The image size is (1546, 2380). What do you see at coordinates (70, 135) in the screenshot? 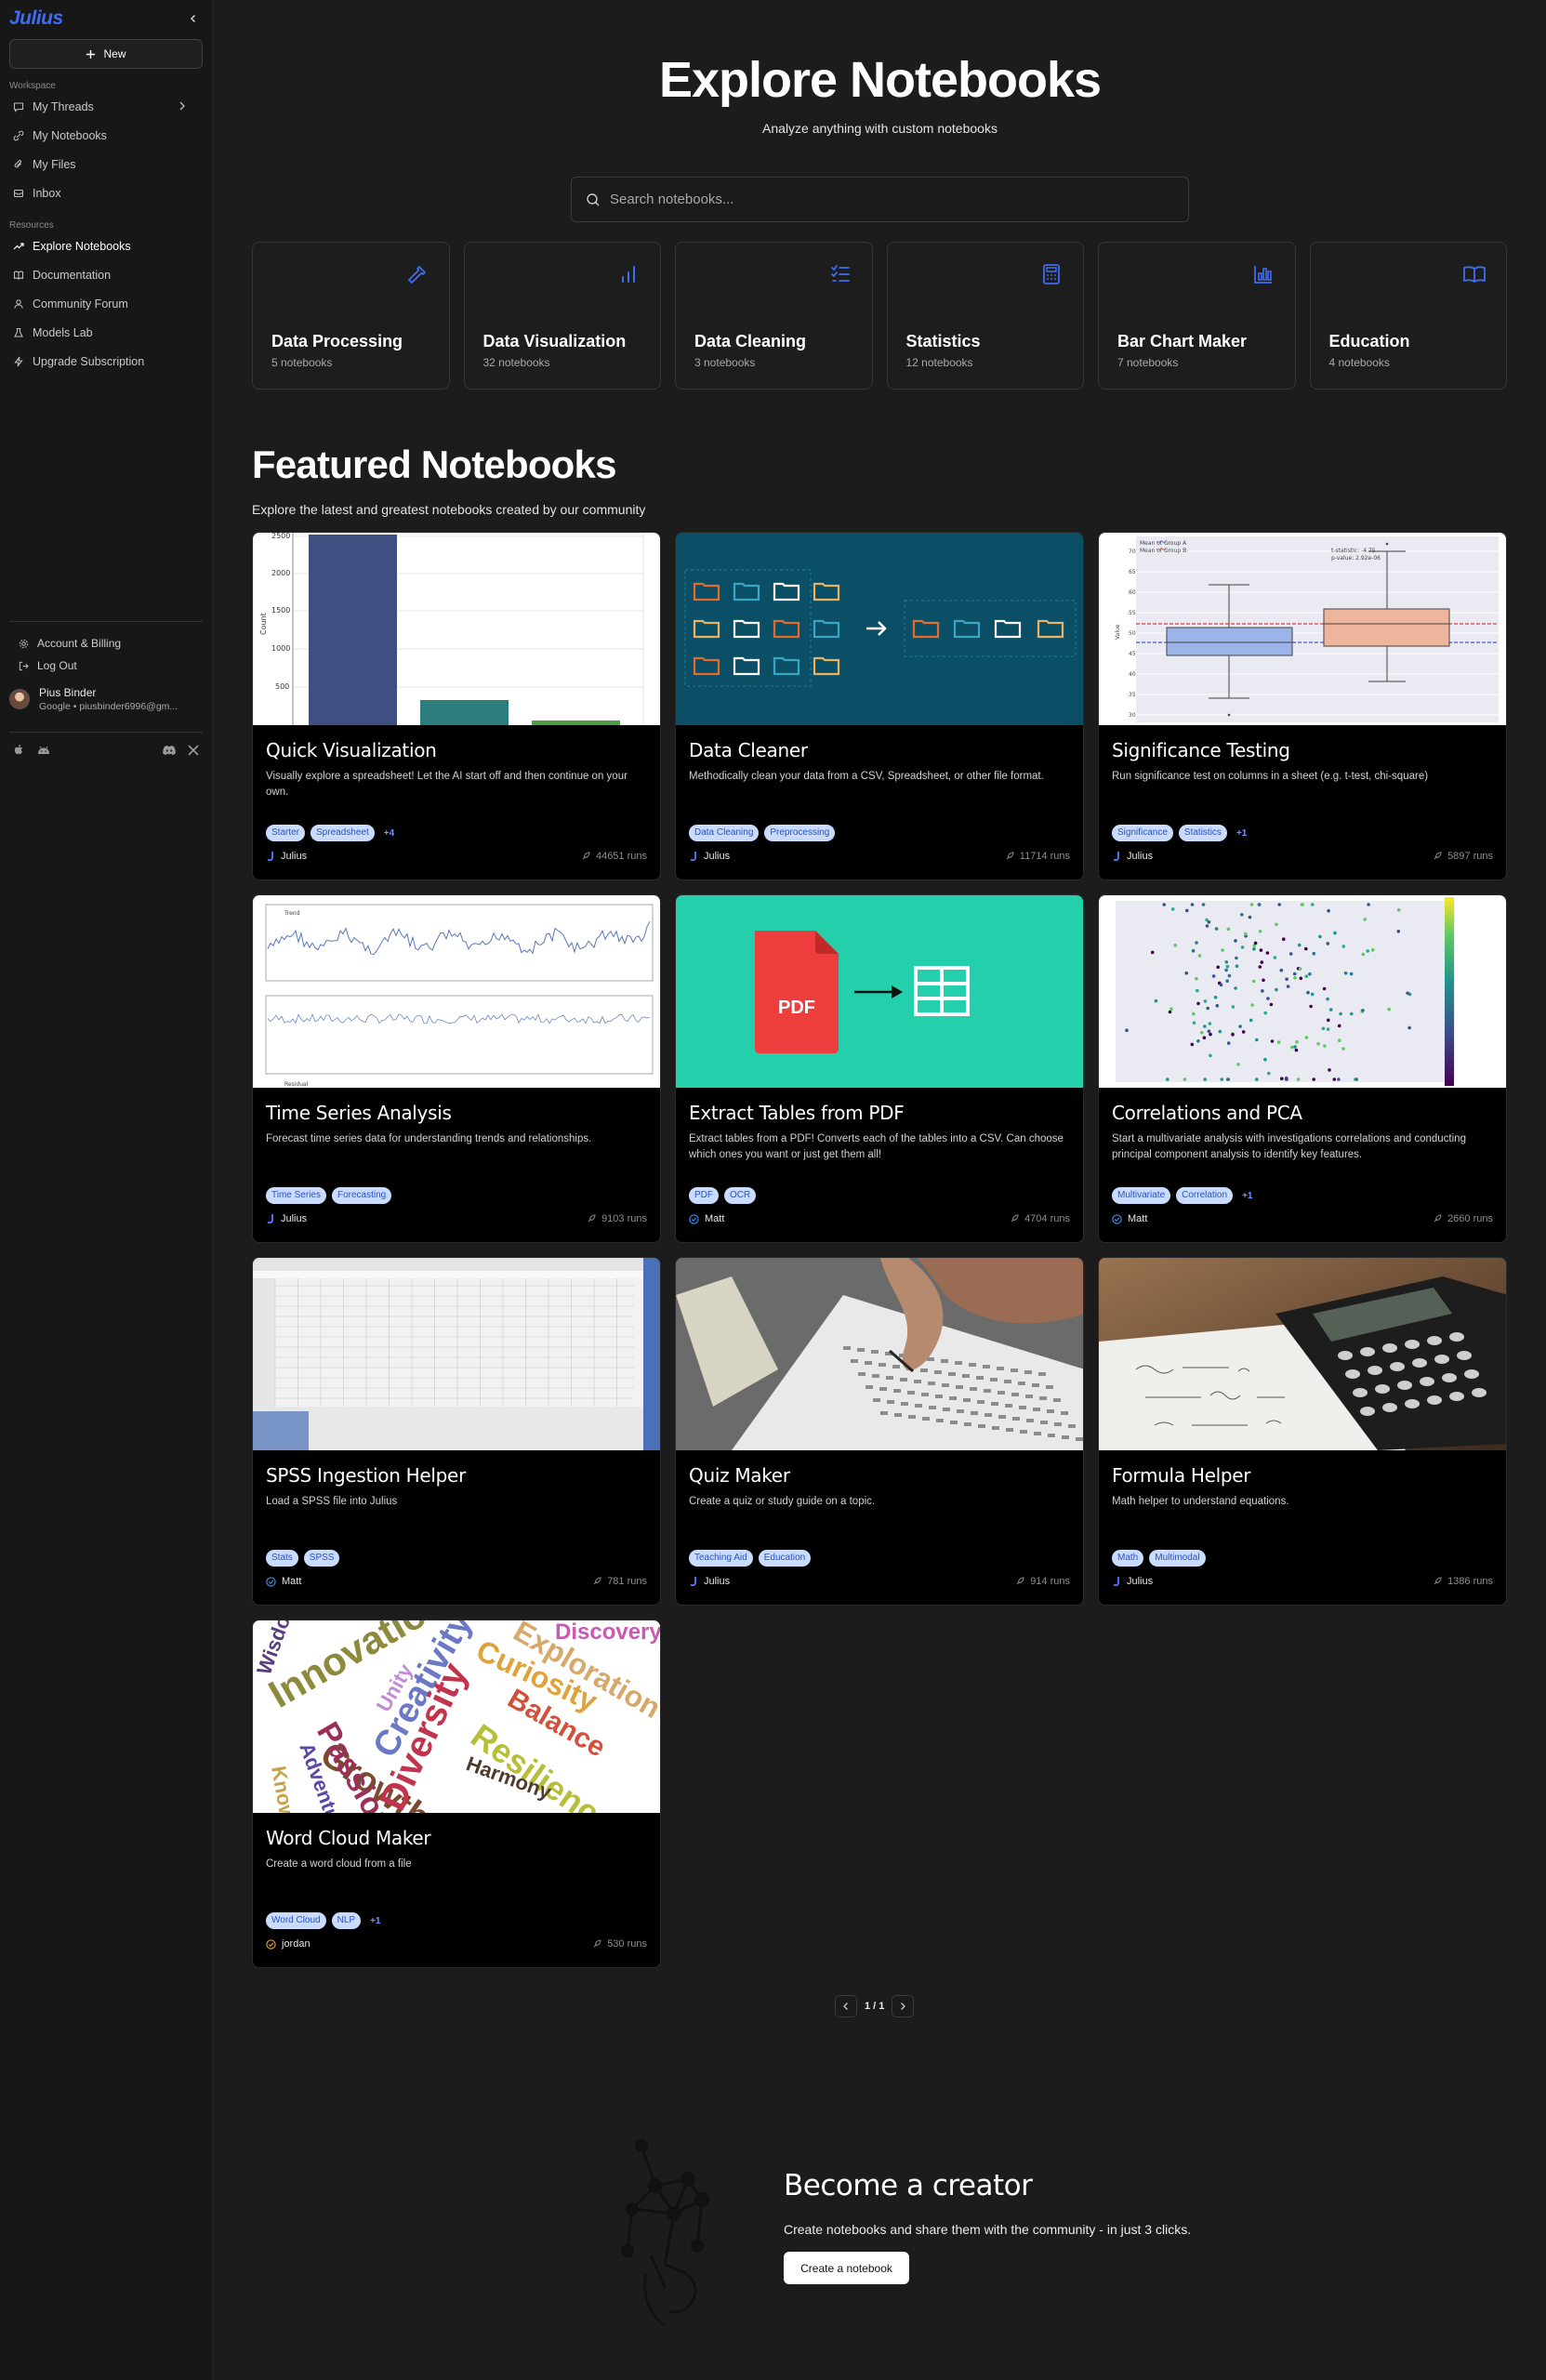
I see `sidebar-item-label: My Notebooks` at bounding box center [70, 135].